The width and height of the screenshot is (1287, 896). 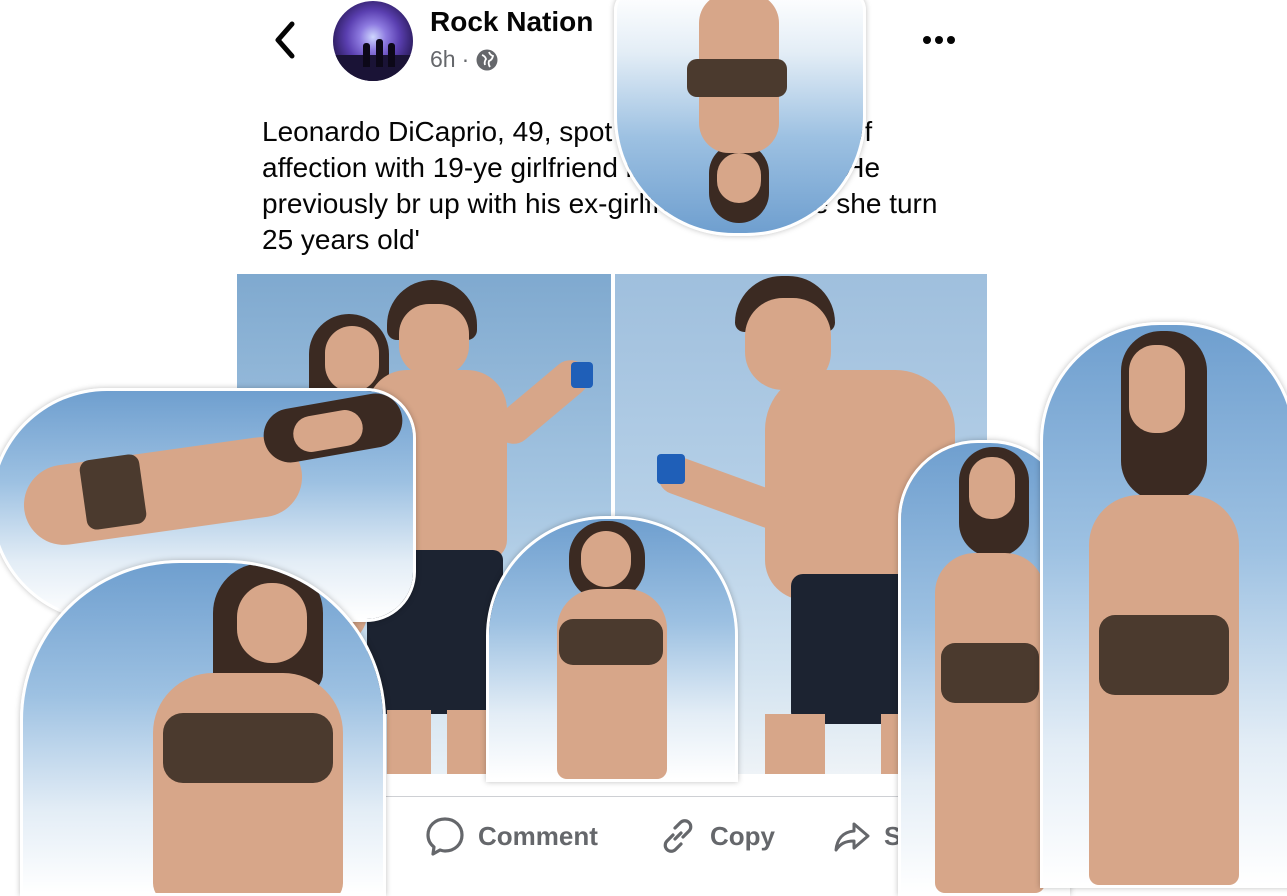 What do you see at coordinates (538, 835) in the screenshot?
I see `comment-label: Comment` at bounding box center [538, 835].